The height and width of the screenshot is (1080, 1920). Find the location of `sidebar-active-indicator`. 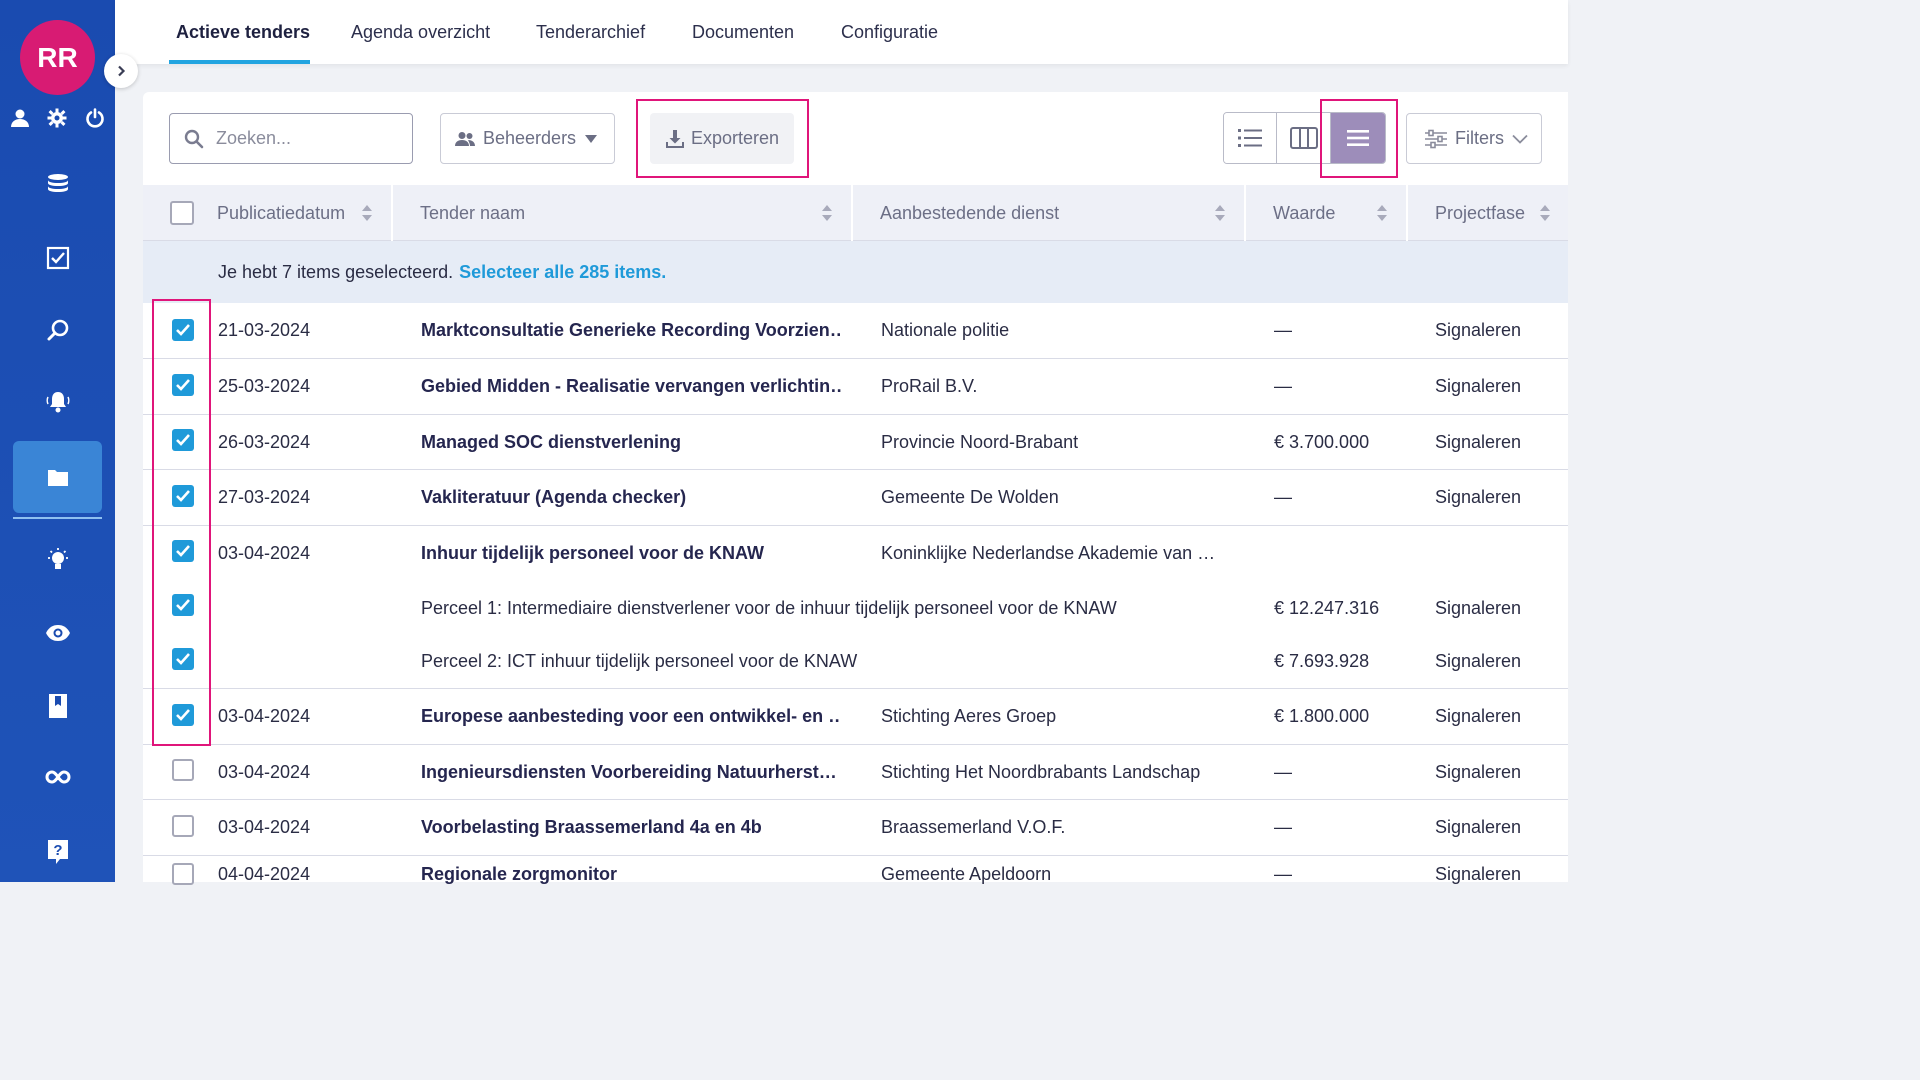

sidebar-active-indicator is located at coordinates (57, 518).